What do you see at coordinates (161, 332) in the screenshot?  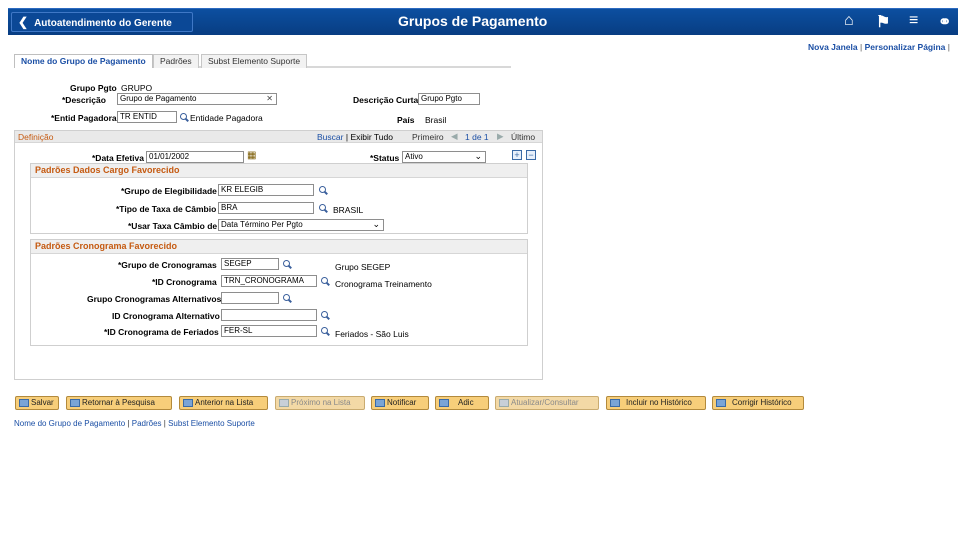 I see `feriados-label: *ID Cronograma de Feriados` at bounding box center [161, 332].